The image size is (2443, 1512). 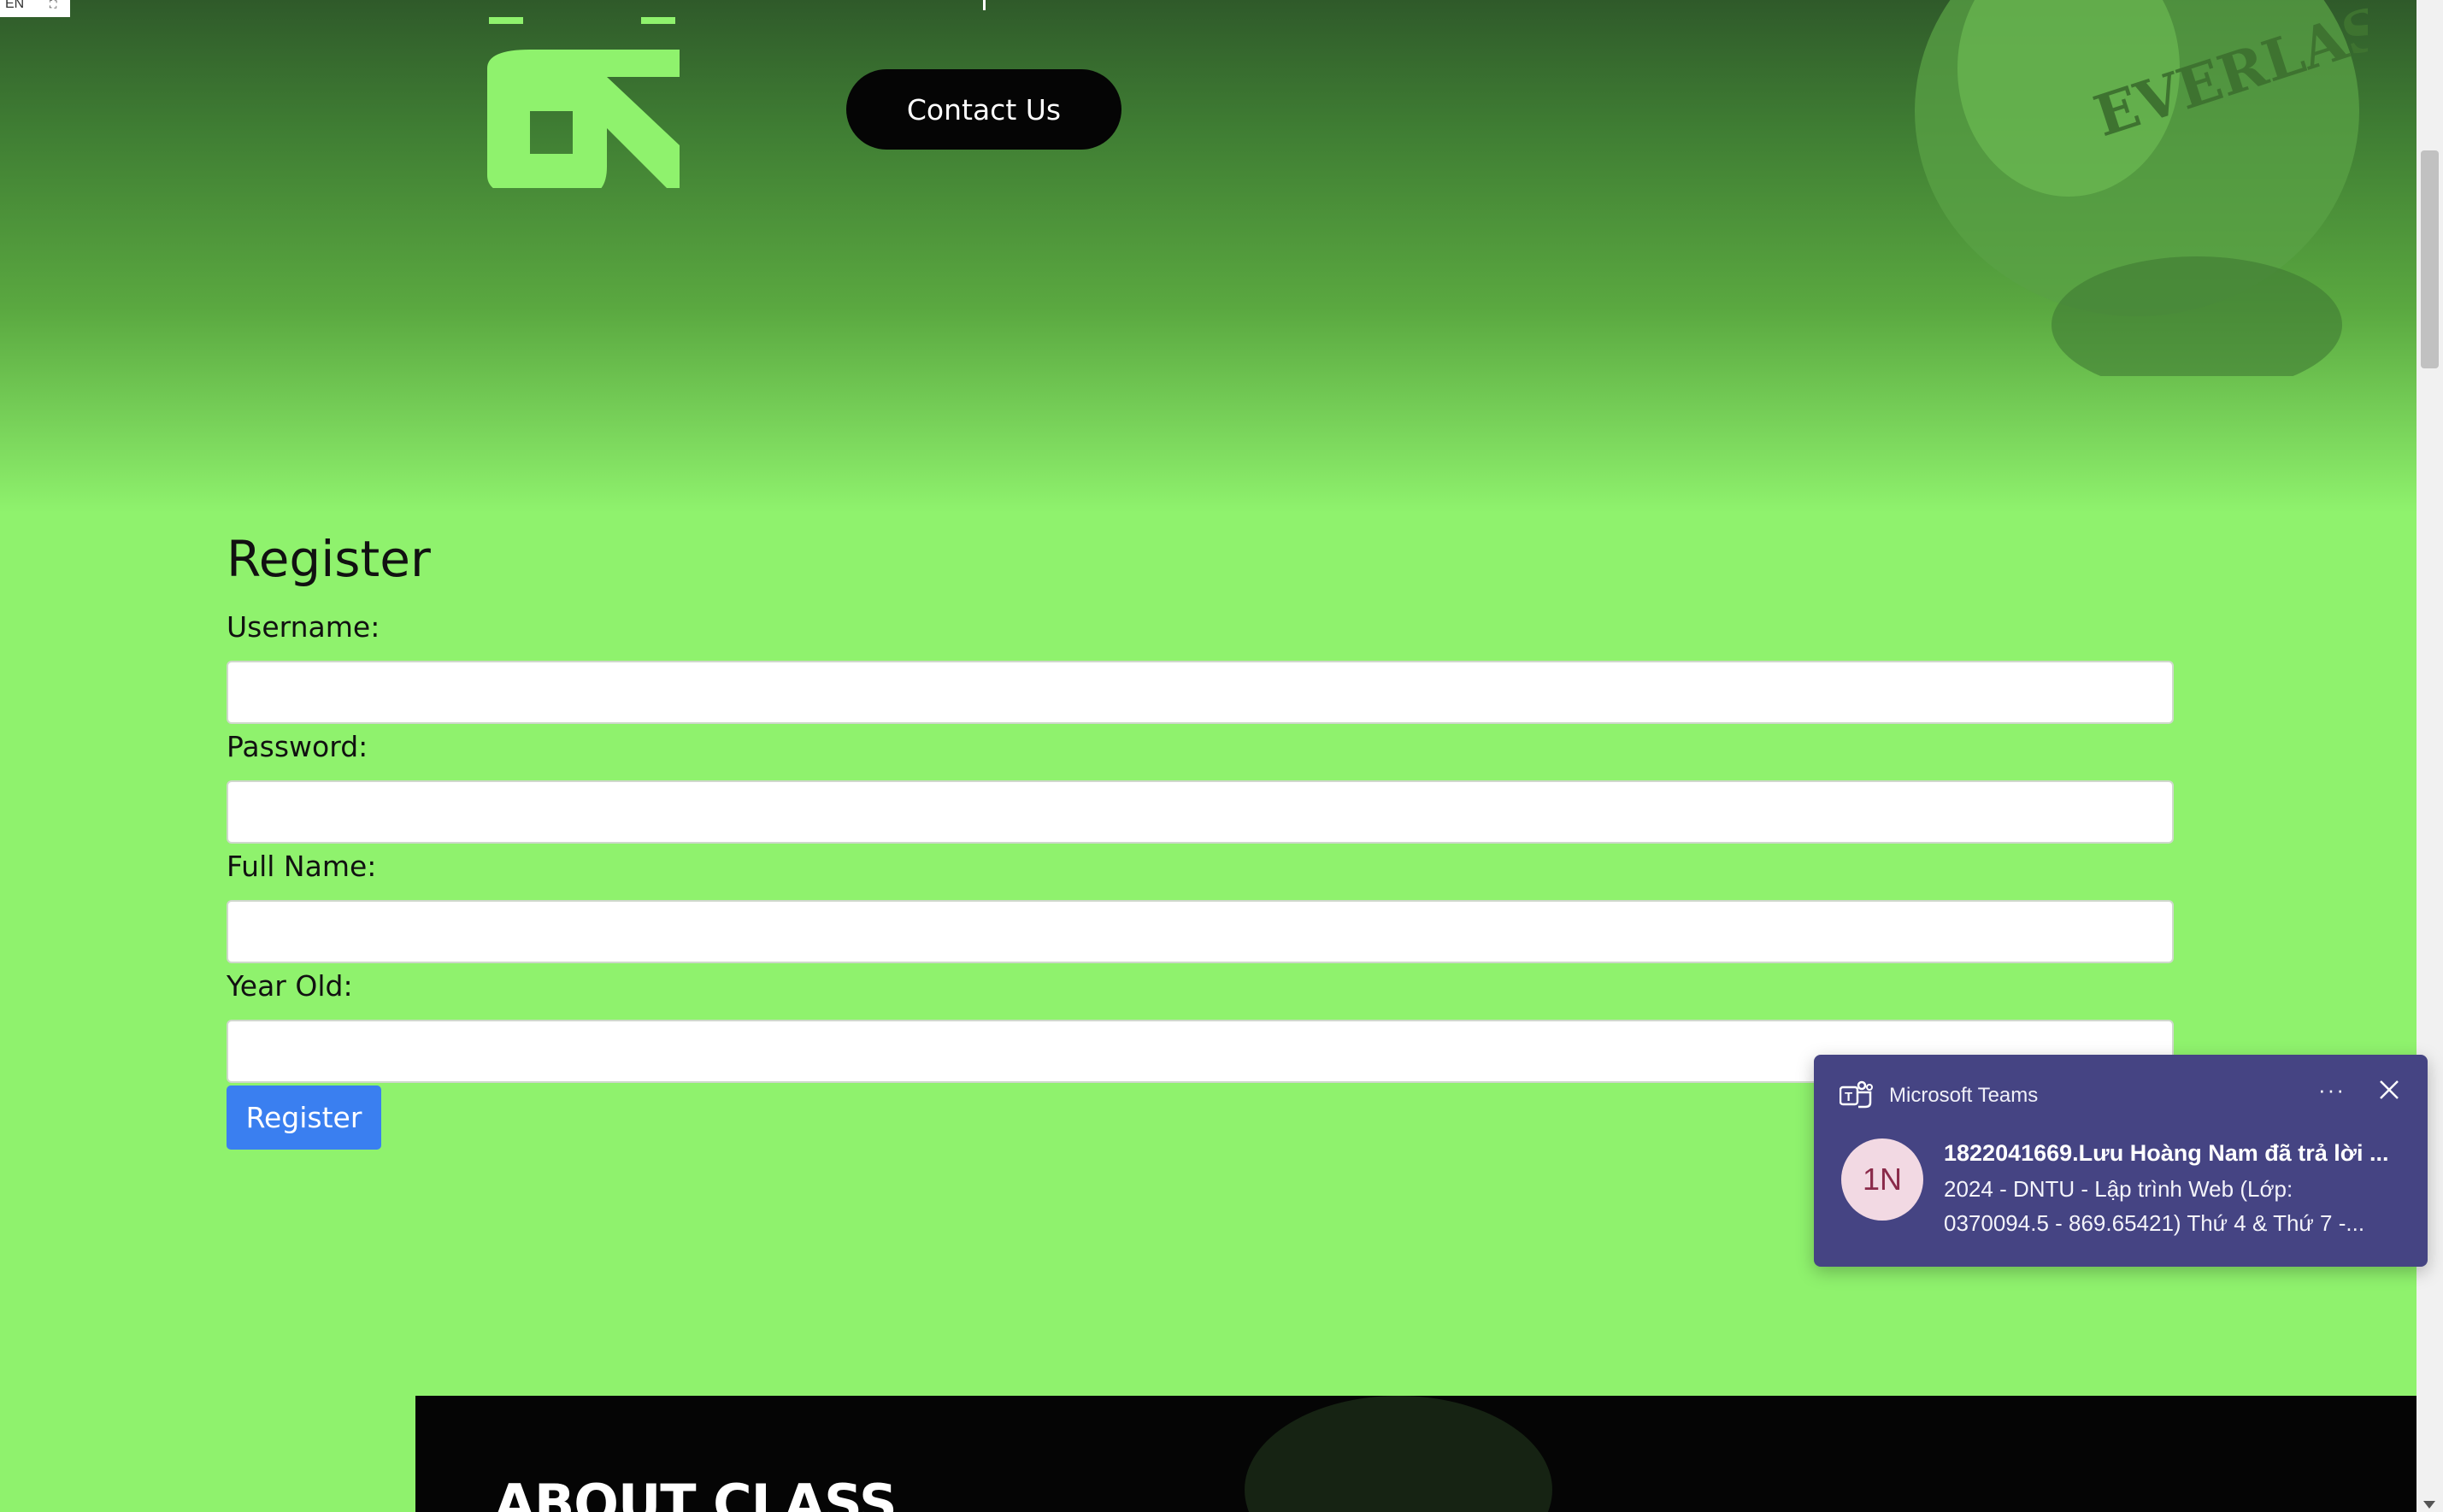 What do you see at coordinates (984, 5) in the screenshot?
I see `text-cursor` at bounding box center [984, 5].